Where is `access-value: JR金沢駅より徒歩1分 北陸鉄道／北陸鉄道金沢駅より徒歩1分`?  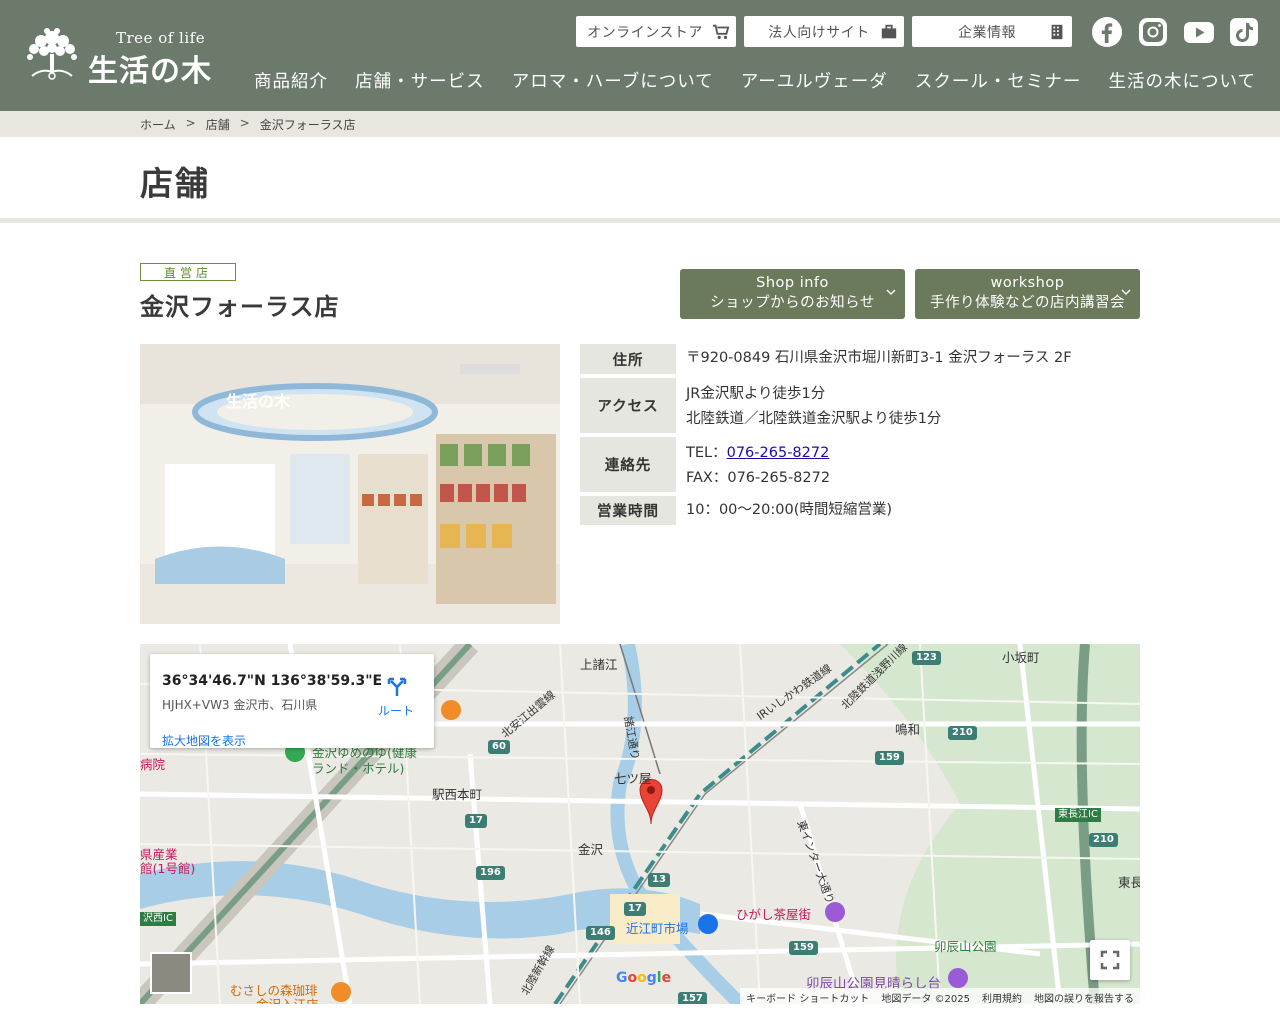 access-value: JR金沢駅より徒歩1分 北陸鉄道／北陸鉄道金沢駅より徒歩1分 is located at coordinates (908, 405).